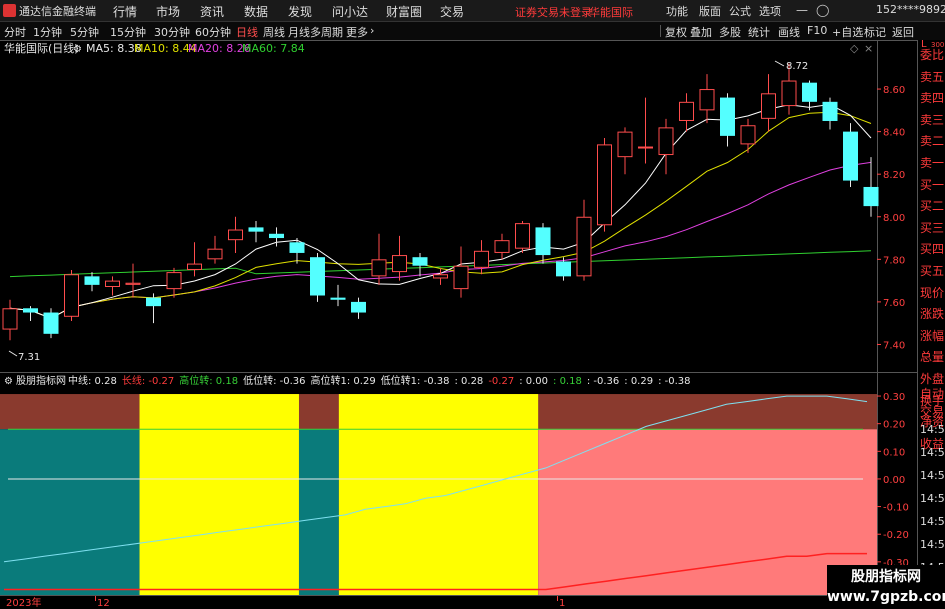 The height and width of the screenshot is (609, 945). I want to click on user-icon: ◯, so click(822, 10).